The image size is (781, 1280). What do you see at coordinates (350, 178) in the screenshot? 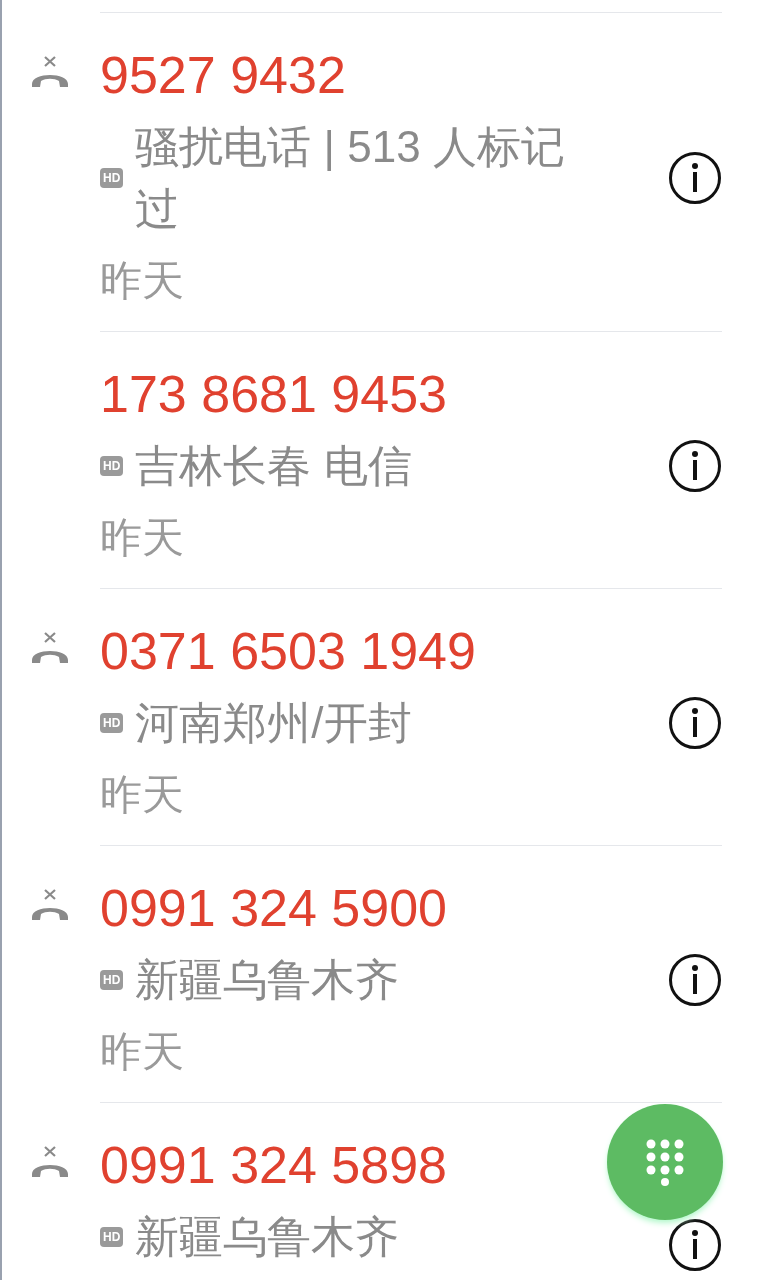
I see `caller-info: 骚扰电话 | 513 人标记过` at bounding box center [350, 178].